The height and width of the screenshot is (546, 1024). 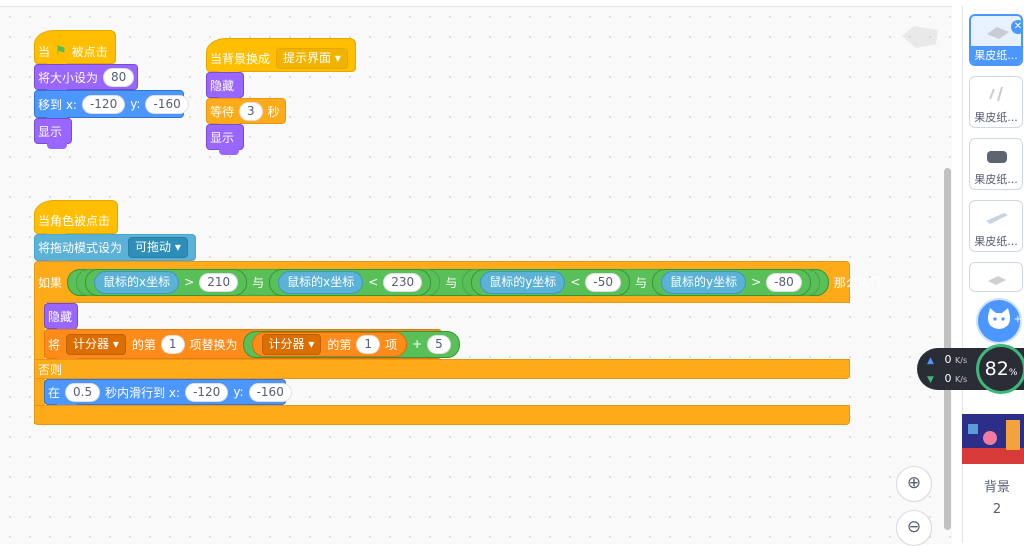 I want to click on wait-block: 等待 3 秒, so click(x=246, y=113).